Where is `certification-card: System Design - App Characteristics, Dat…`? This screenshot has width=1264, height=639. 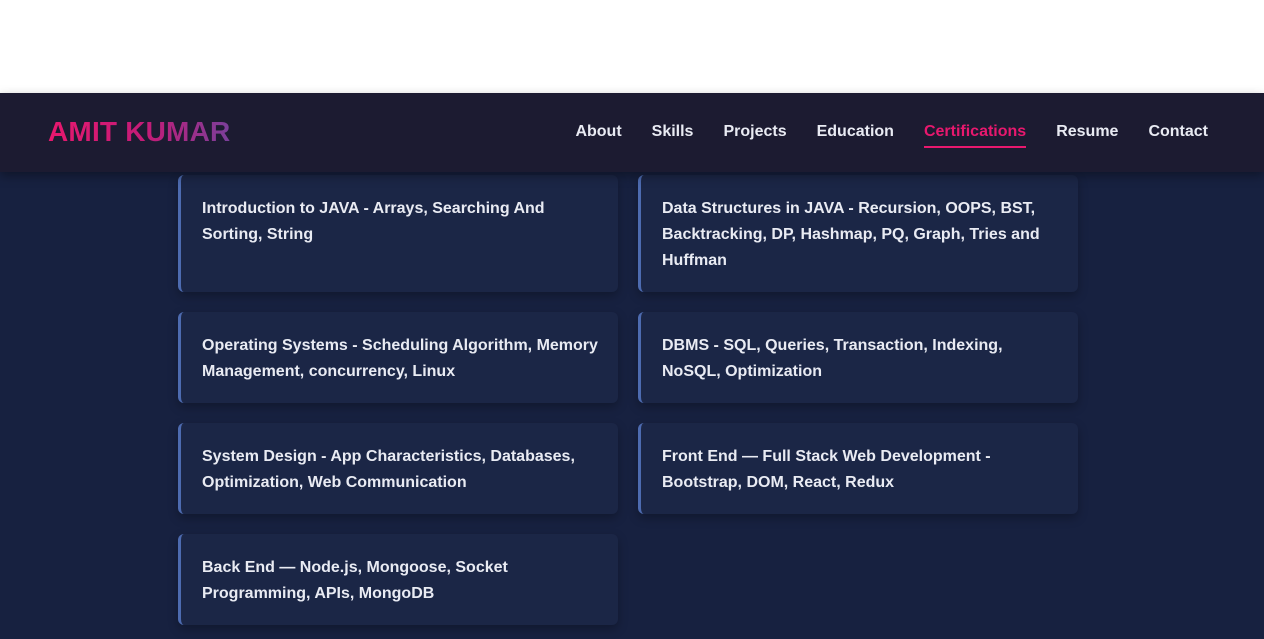
certification-card: System Design - App Characteristics, Dat… is located at coordinates (398, 468).